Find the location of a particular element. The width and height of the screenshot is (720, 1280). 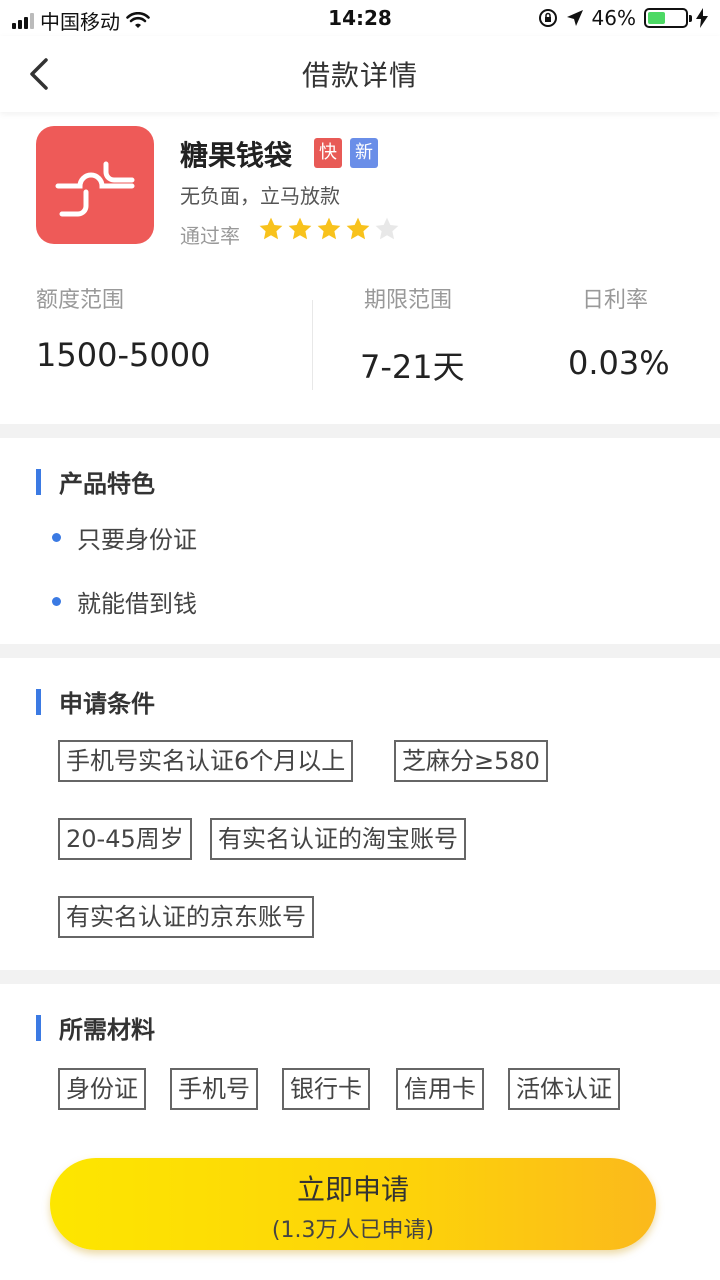

orientation-lock-icon is located at coordinates (547, 18).